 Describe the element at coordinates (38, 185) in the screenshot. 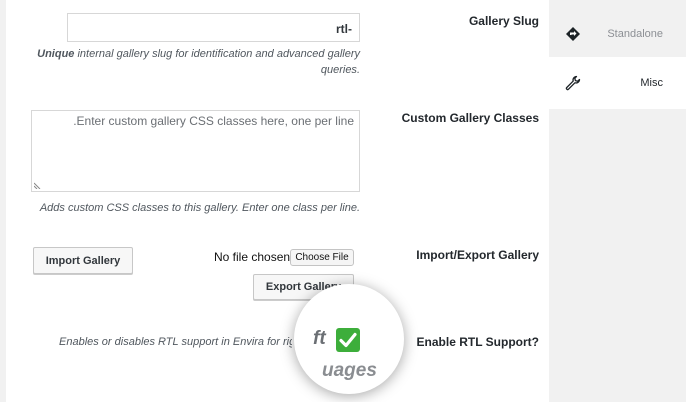

I see `resize-handle-icon` at that location.